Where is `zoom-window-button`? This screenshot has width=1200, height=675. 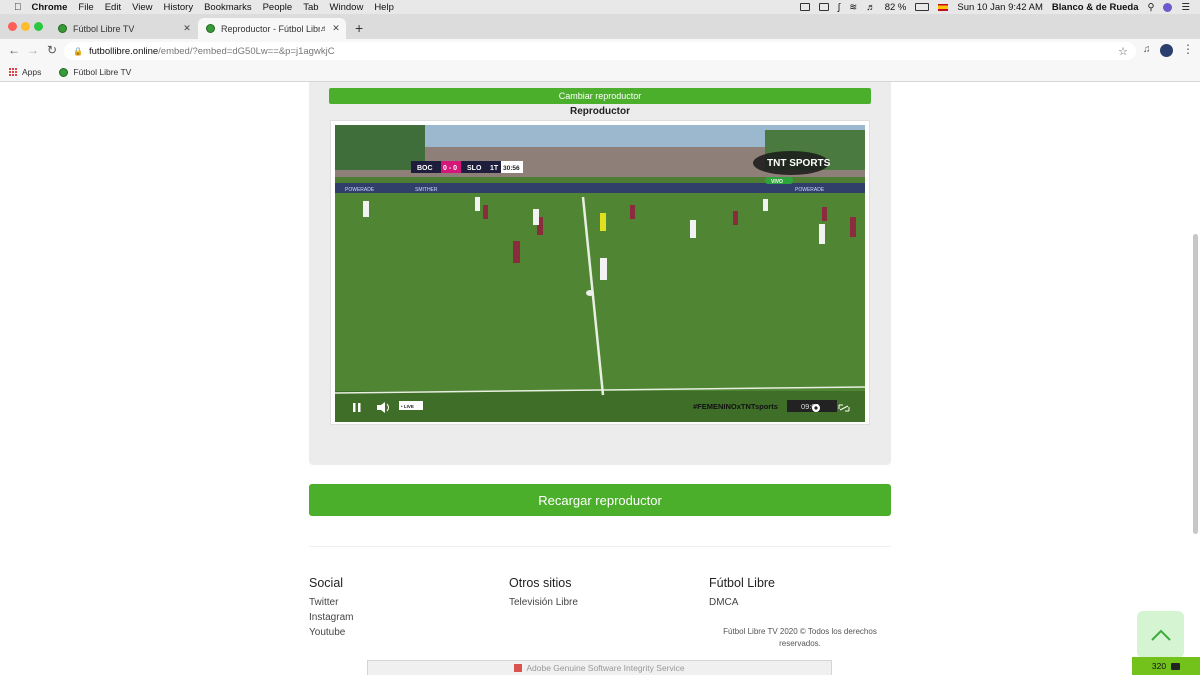
zoom-window-button is located at coordinates (38, 26).